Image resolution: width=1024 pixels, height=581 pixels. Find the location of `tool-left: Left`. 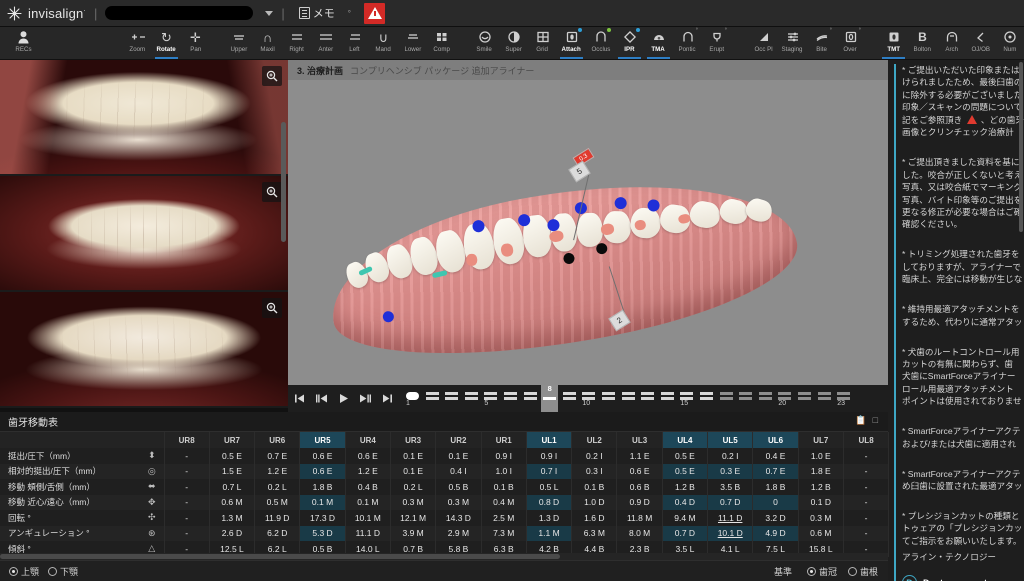

tool-left: Left is located at coordinates (354, 43).